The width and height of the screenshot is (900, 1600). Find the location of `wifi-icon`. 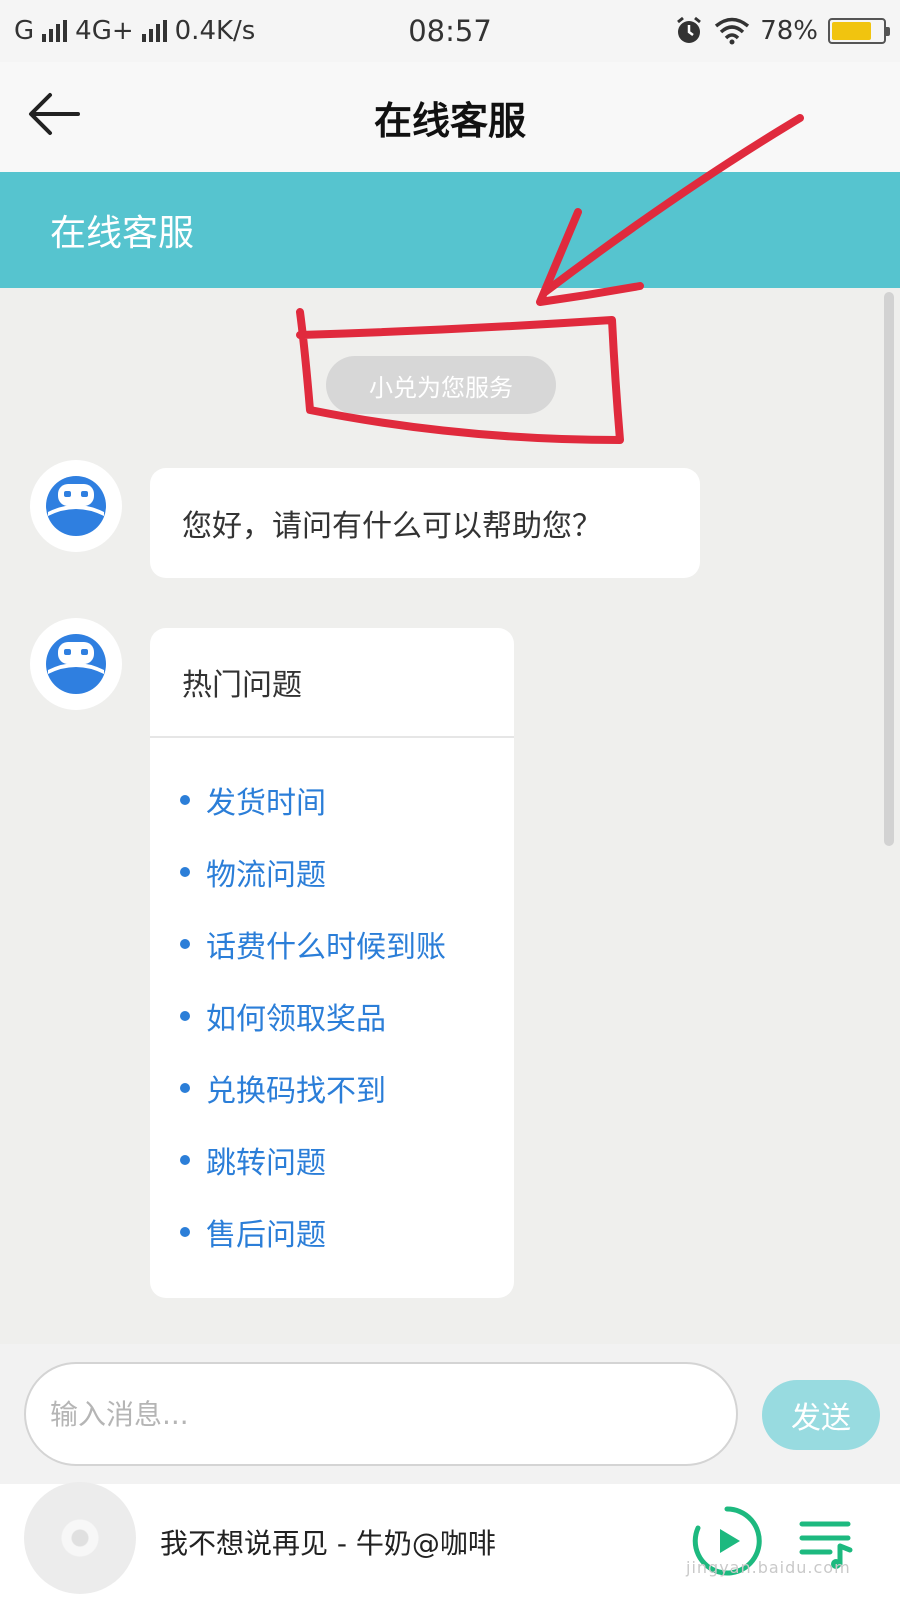

wifi-icon is located at coordinates (732, 31).